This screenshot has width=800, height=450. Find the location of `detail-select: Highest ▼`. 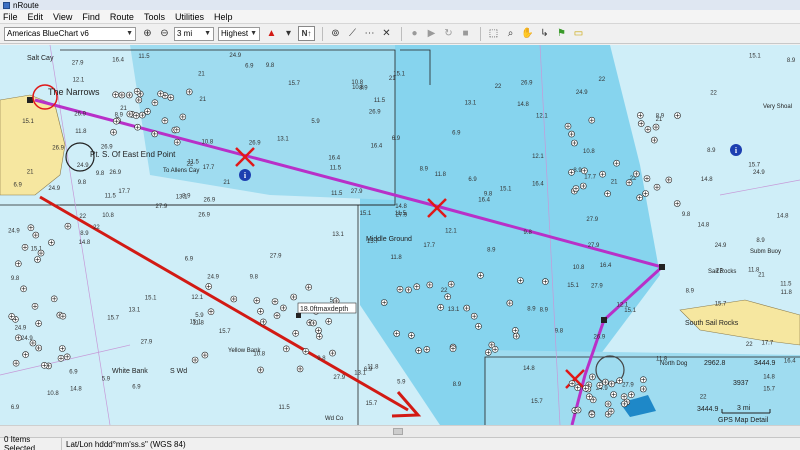

detail-select: Highest ▼ is located at coordinates (239, 33).